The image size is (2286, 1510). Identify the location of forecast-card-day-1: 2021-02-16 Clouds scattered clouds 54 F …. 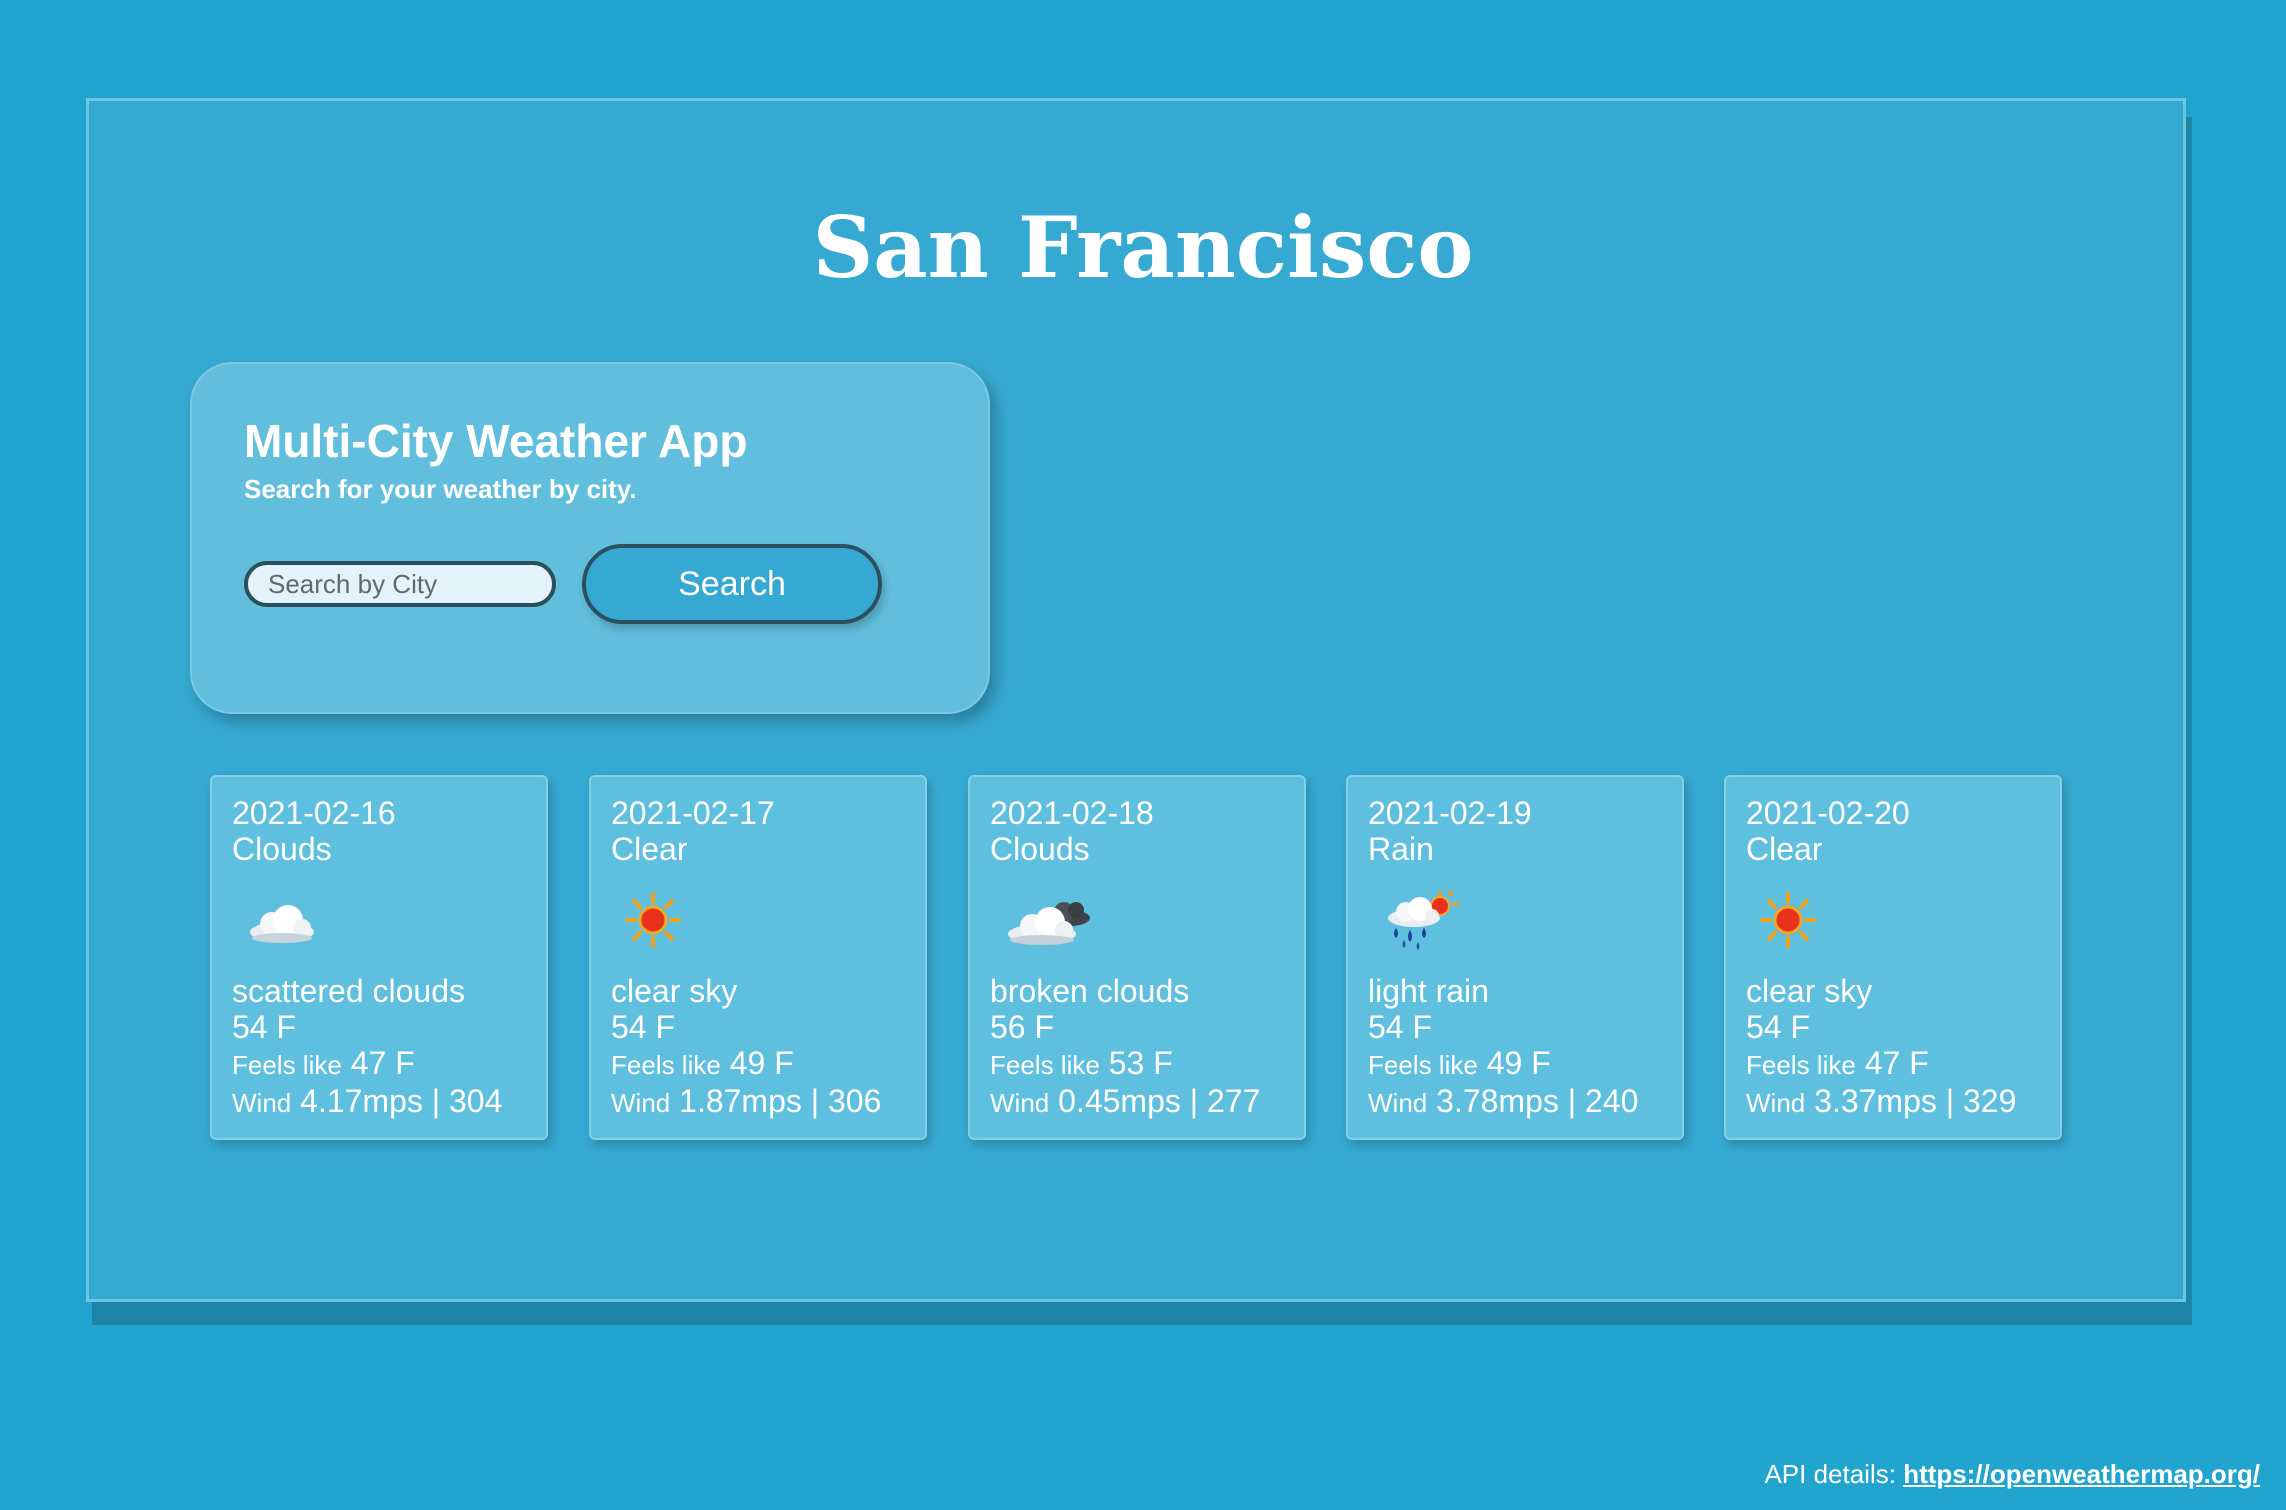
(379, 957).